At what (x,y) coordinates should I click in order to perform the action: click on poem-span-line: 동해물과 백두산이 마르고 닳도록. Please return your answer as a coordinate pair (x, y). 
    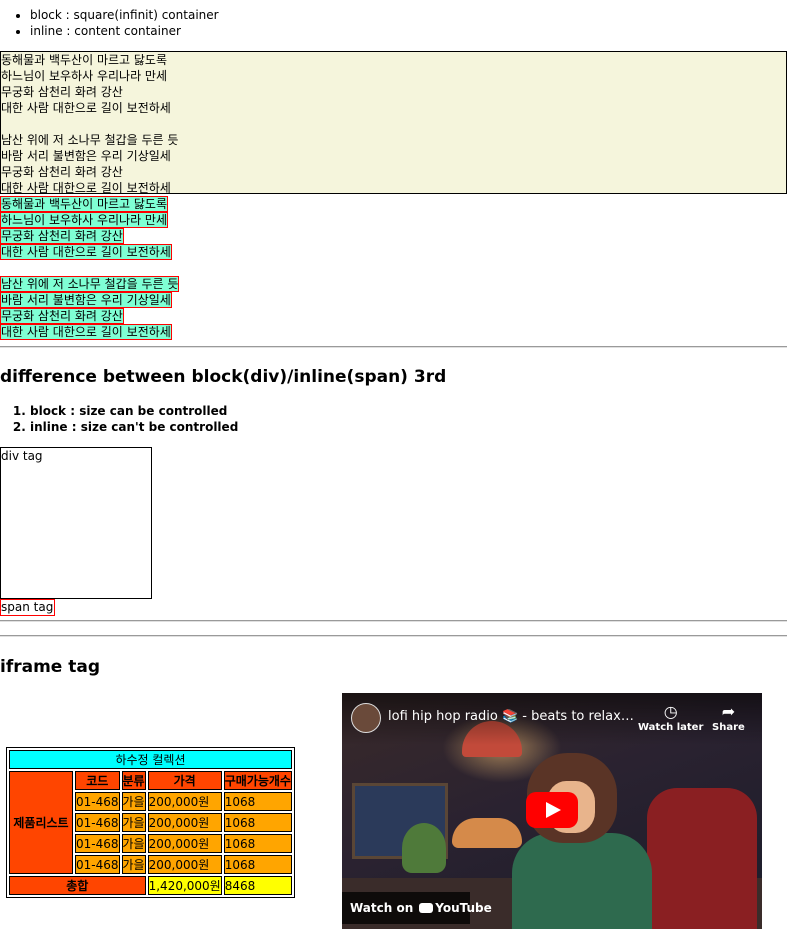
    Looking at the image, I should click on (84, 204).